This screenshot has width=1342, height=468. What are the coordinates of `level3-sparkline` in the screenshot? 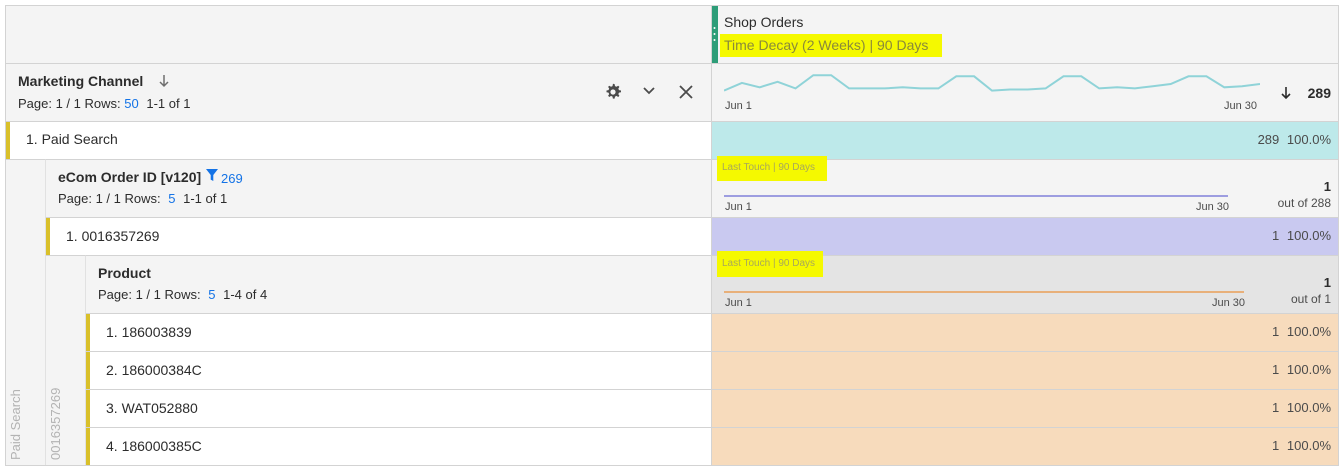 It's located at (984, 292).